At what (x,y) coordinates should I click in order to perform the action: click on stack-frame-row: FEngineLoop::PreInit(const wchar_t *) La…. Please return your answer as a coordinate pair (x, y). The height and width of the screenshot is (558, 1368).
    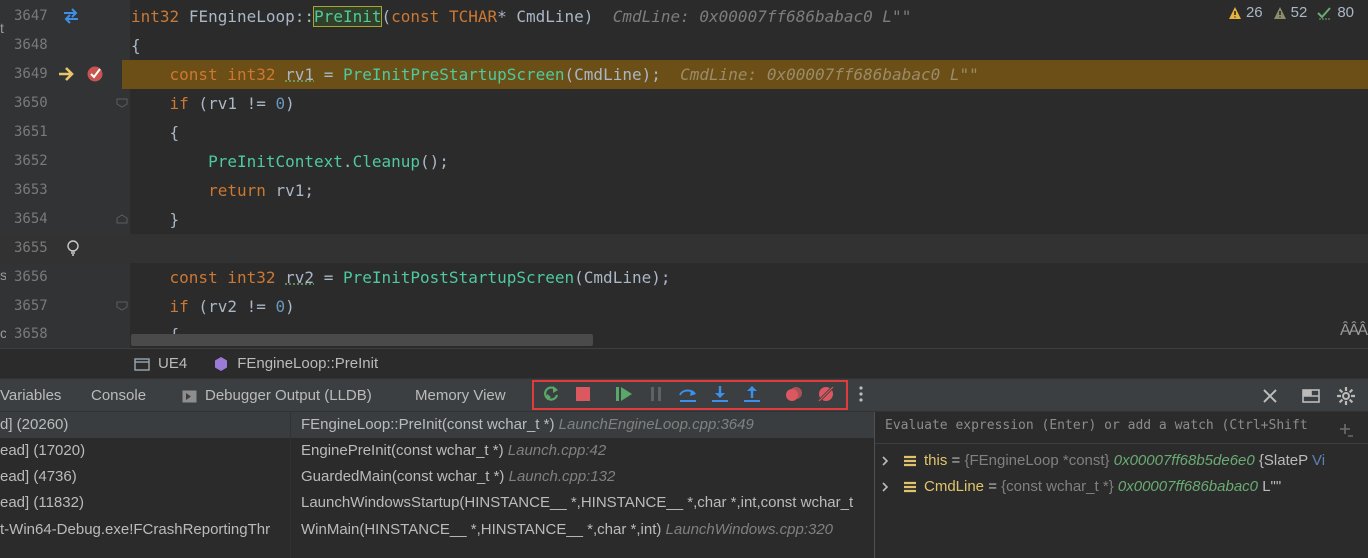
    Looking at the image, I should click on (582, 425).